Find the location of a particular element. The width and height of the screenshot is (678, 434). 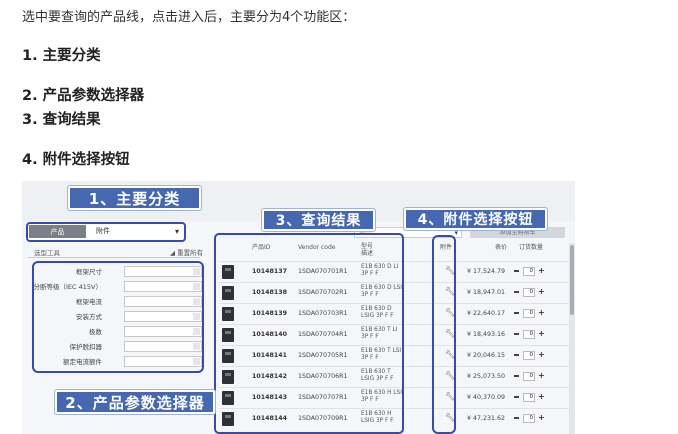

selector-row: 框架尺寸 is located at coordinates (118, 272).